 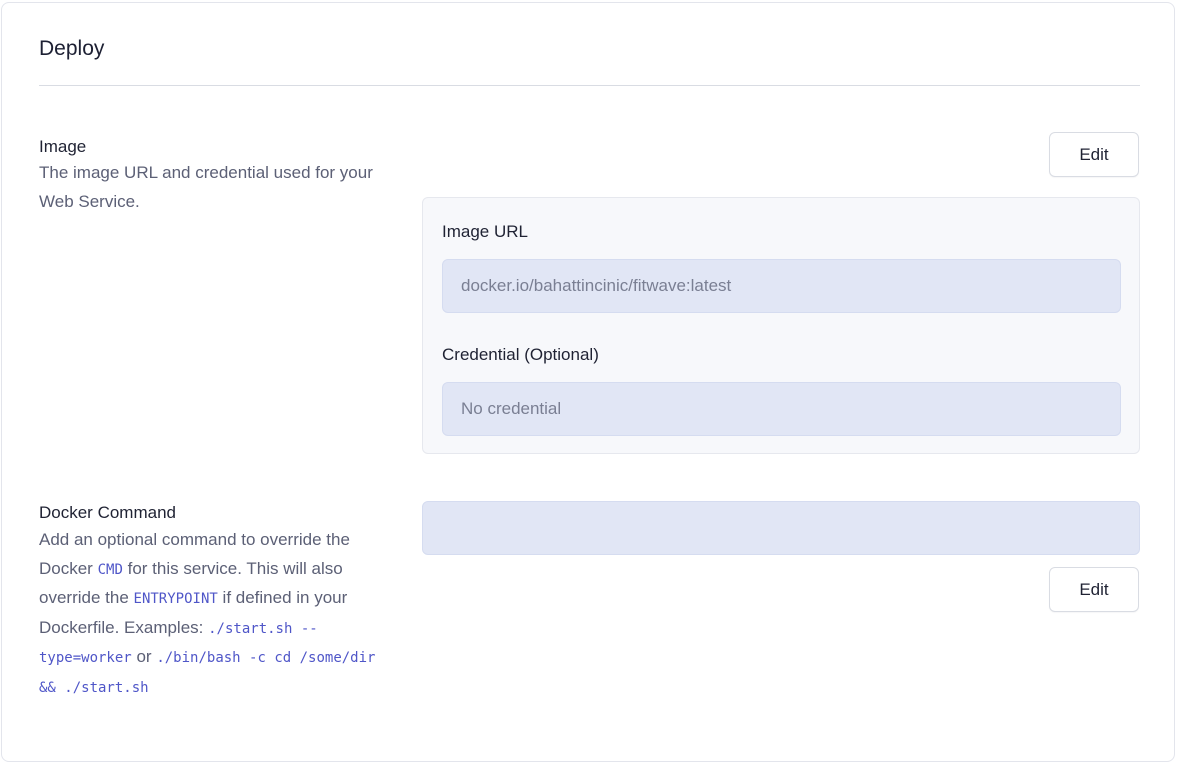 I want to click on credential-value: No credential, so click(x=511, y=408).